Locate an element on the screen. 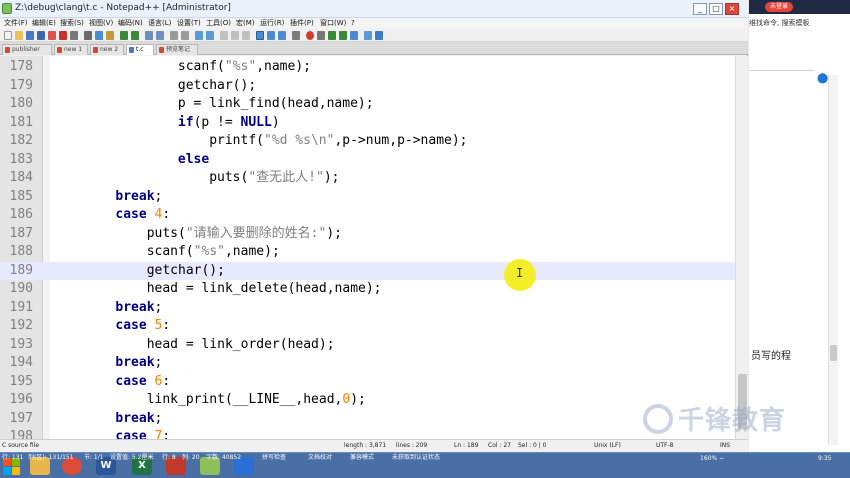 The width and height of the screenshot is (850, 478). code-line: 187 puts("请输入要删除的姓名:"); is located at coordinates (367, 234).